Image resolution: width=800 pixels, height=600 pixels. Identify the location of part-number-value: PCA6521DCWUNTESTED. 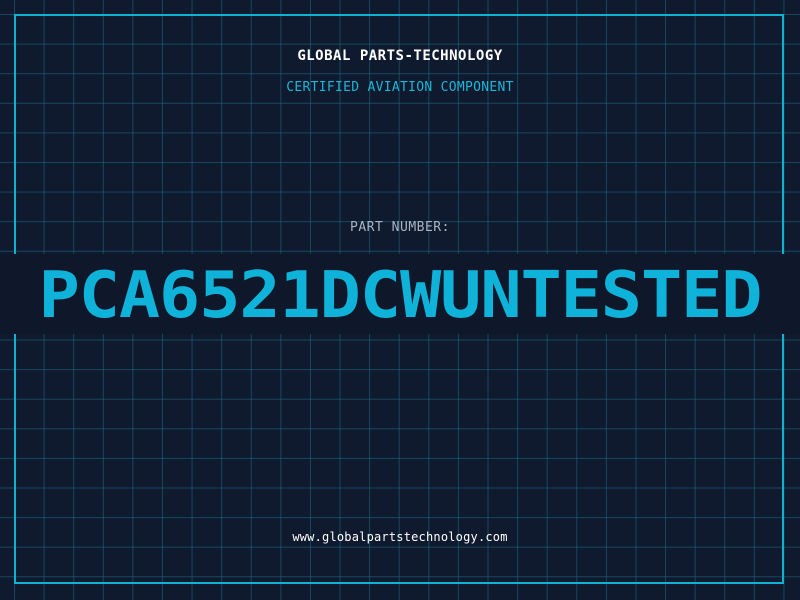
(400, 296).